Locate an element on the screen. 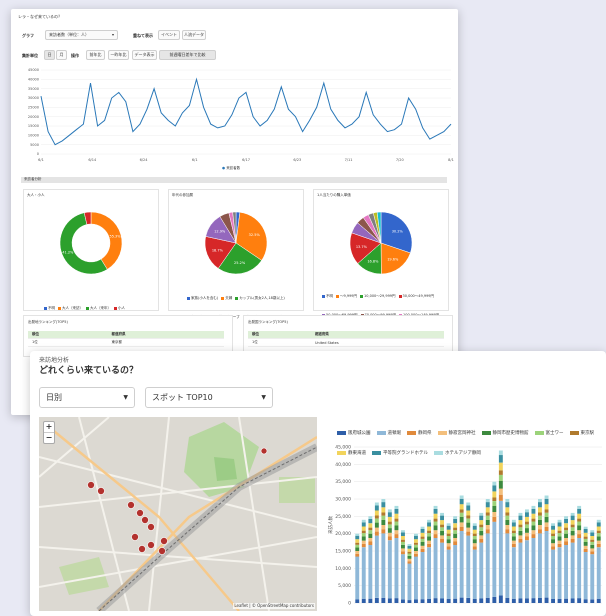  zoom-in-button: + is located at coordinates (49, 427).